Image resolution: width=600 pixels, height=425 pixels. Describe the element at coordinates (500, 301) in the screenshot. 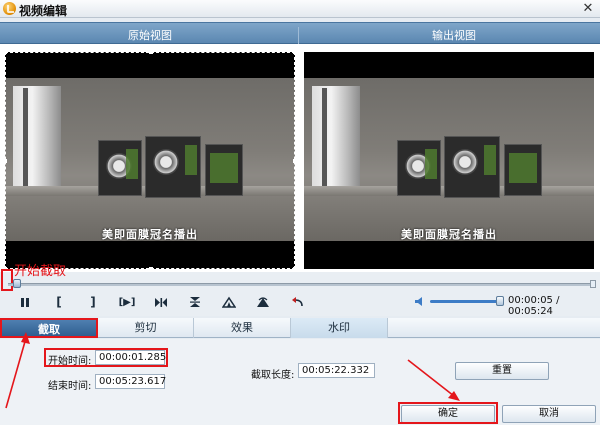

I see `volume-slider-thumb` at that location.